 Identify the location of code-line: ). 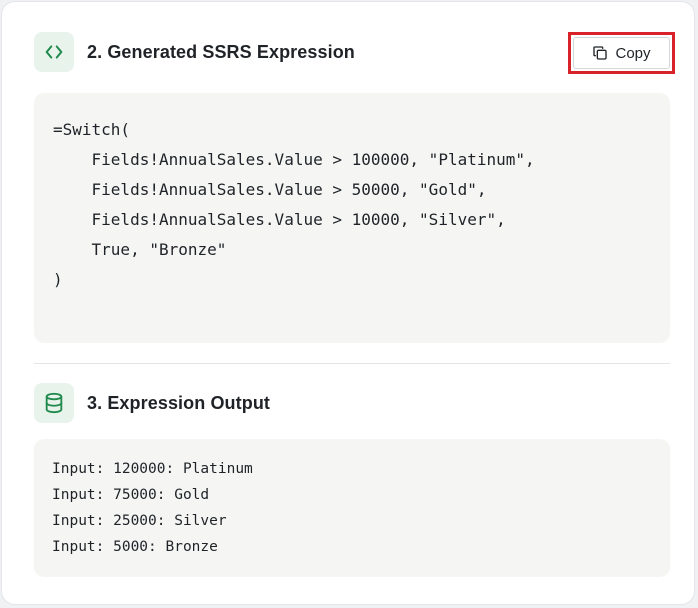
(58, 279).